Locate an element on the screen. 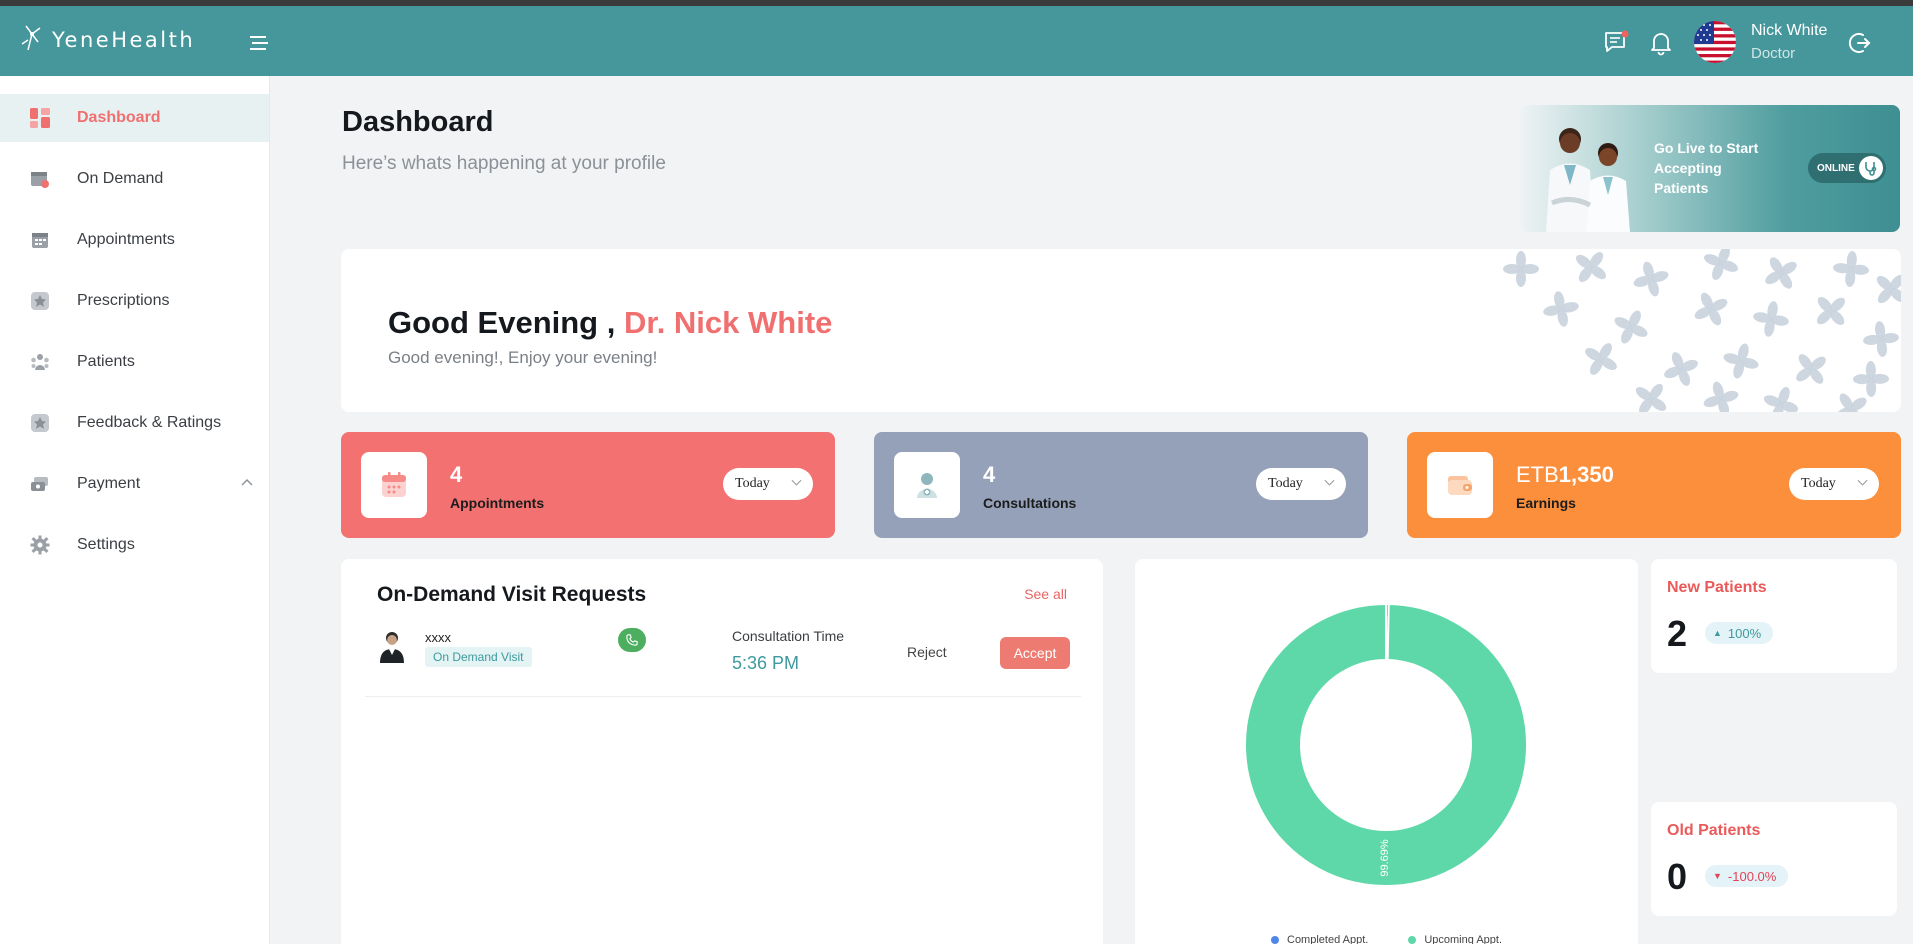 The width and height of the screenshot is (1913, 944). old-patients-change-badge: ▼ -100.0% is located at coordinates (1747, 876).